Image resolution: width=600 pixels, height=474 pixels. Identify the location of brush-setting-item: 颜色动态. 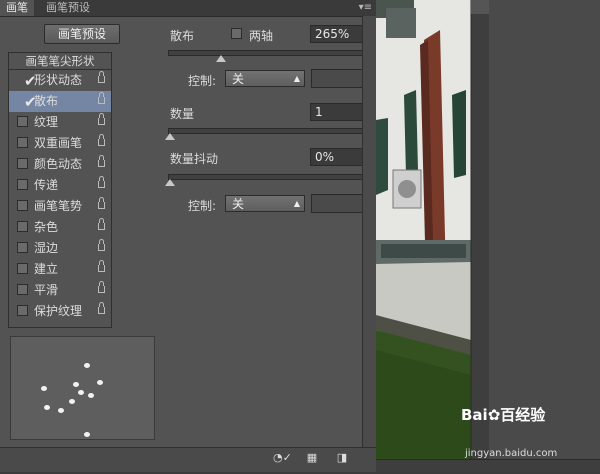
(60, 164).